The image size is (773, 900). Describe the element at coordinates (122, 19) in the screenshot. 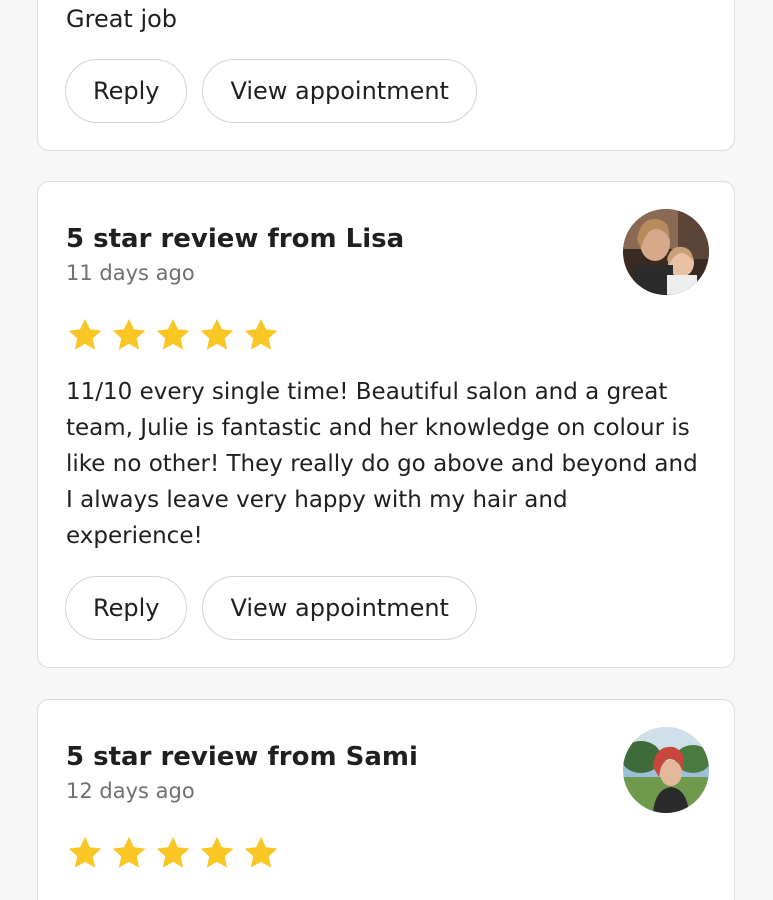

I see `review-text: Great job` at that location.